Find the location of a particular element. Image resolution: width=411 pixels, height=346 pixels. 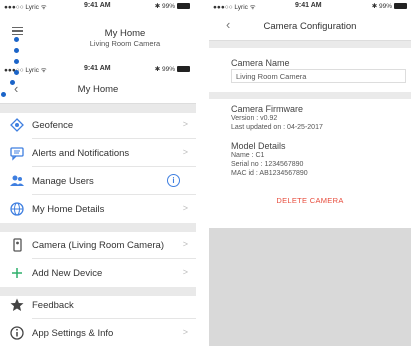

model-name: Name : C1 is located at coordinates (248, 155).